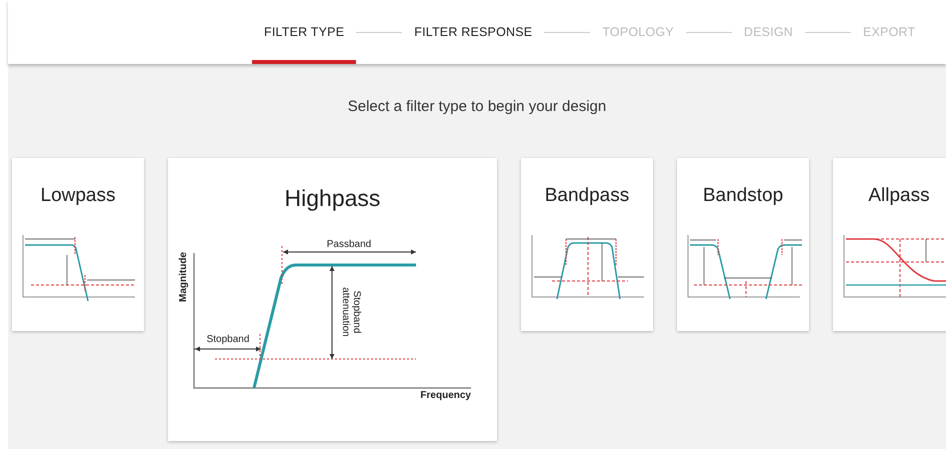 This screenshot has width=946, height=449. Describe the element at coordinates (78, 196) in the screenshot. I see `card-title: Lowpass` at that location.